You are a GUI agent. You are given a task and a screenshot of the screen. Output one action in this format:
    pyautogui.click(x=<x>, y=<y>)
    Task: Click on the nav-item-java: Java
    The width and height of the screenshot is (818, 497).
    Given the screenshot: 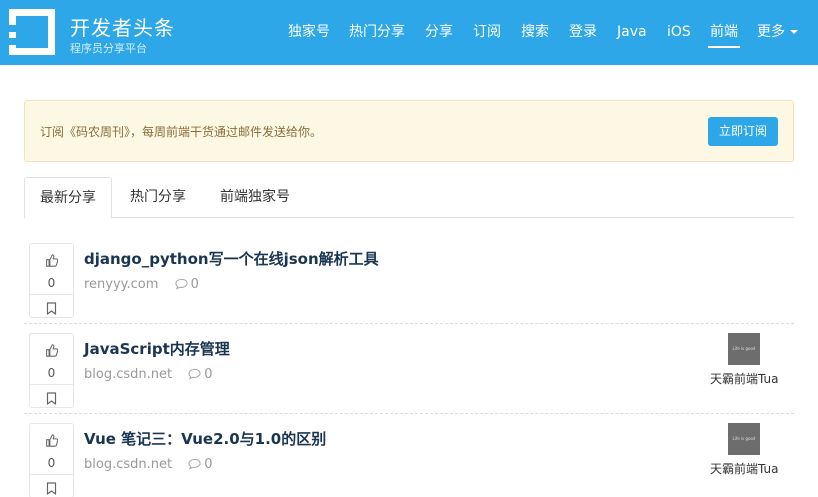 What is the action you would take?
    pyautogui.click(x=632, y=32)
    